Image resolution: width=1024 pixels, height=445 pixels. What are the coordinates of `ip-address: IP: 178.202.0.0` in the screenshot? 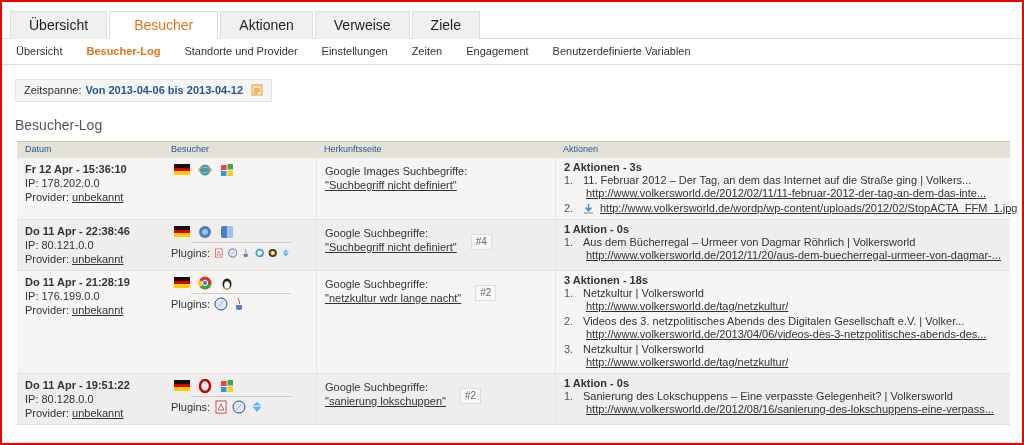 It's located at (62, 182).